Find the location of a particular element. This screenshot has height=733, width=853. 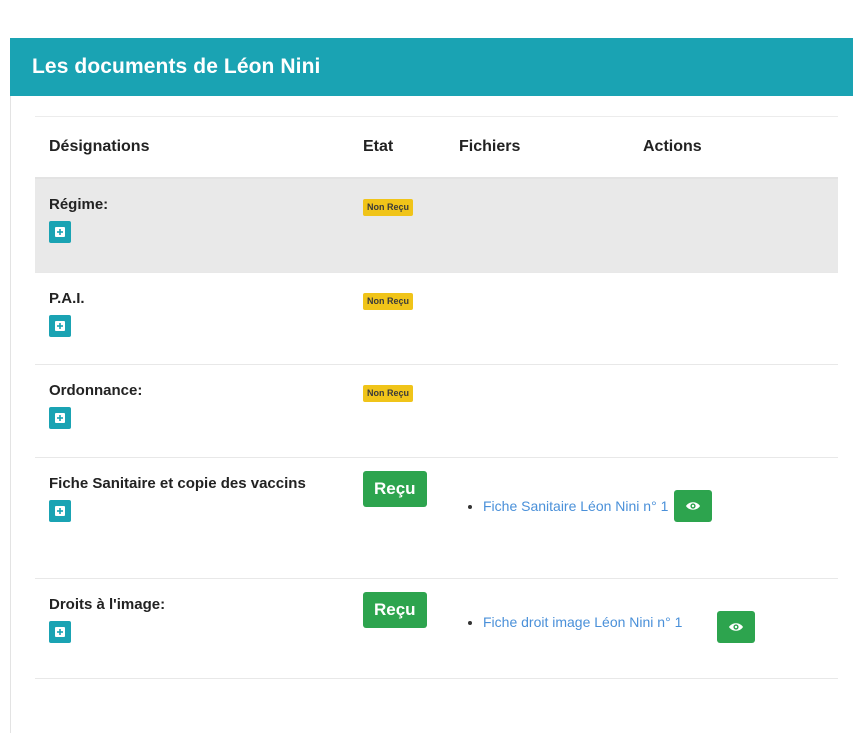

document-name: Régime: is located at coordinates (79, 204).